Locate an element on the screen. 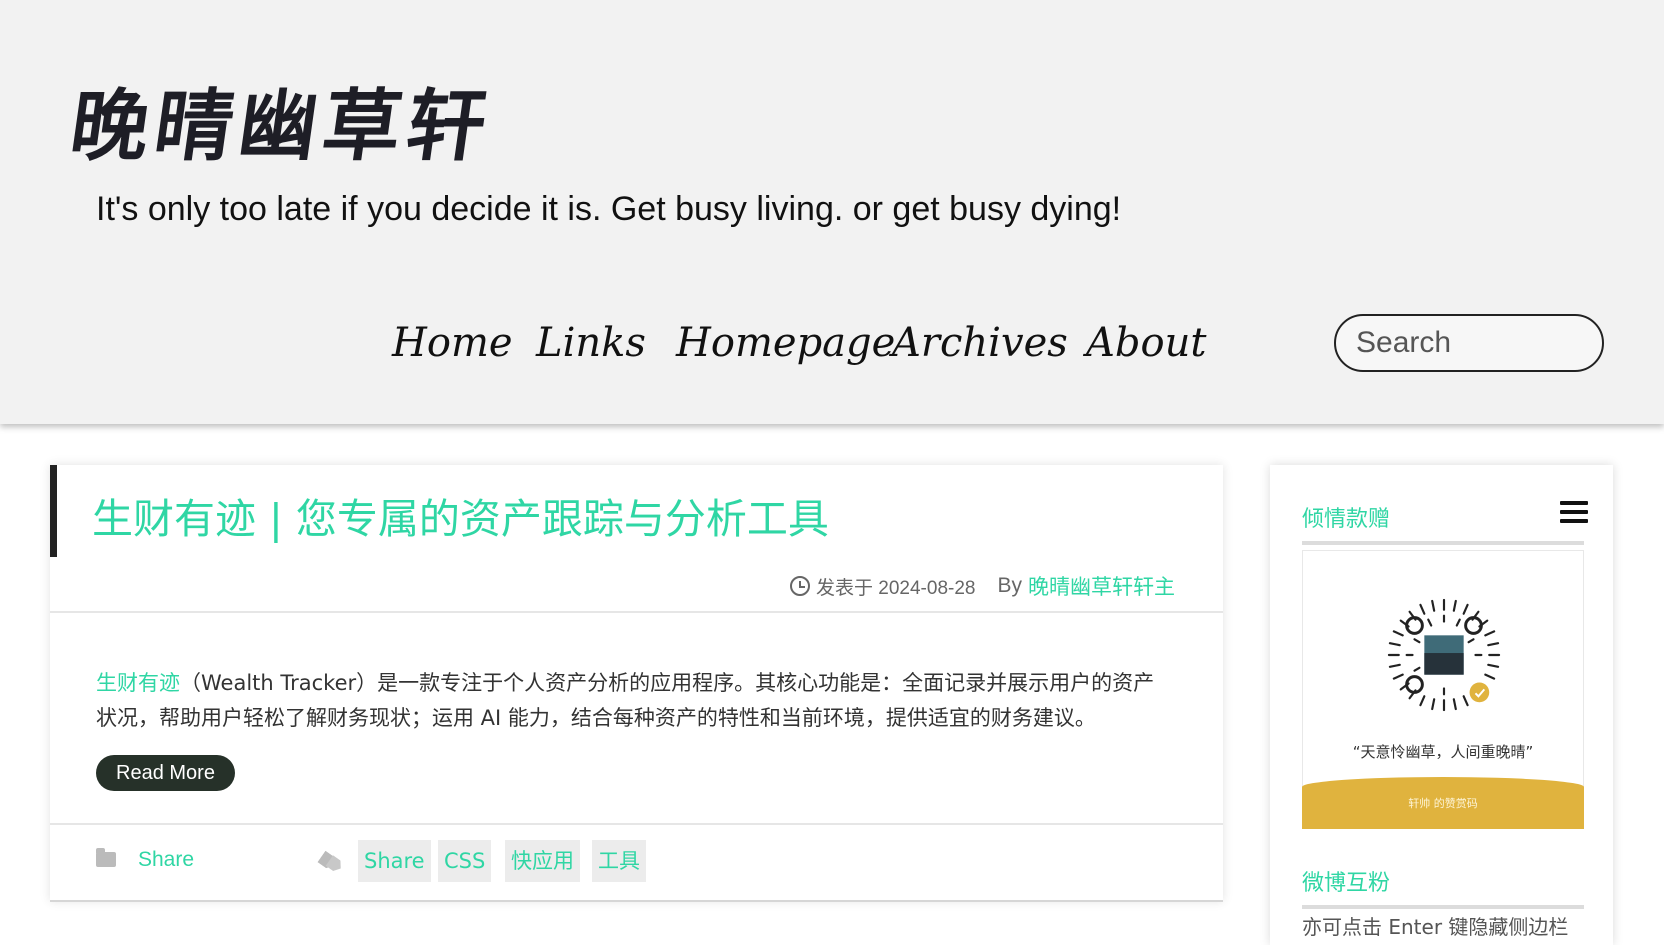 The image size is (1664, 945). nav-archives: Archives is located at coordinates (980, 343).